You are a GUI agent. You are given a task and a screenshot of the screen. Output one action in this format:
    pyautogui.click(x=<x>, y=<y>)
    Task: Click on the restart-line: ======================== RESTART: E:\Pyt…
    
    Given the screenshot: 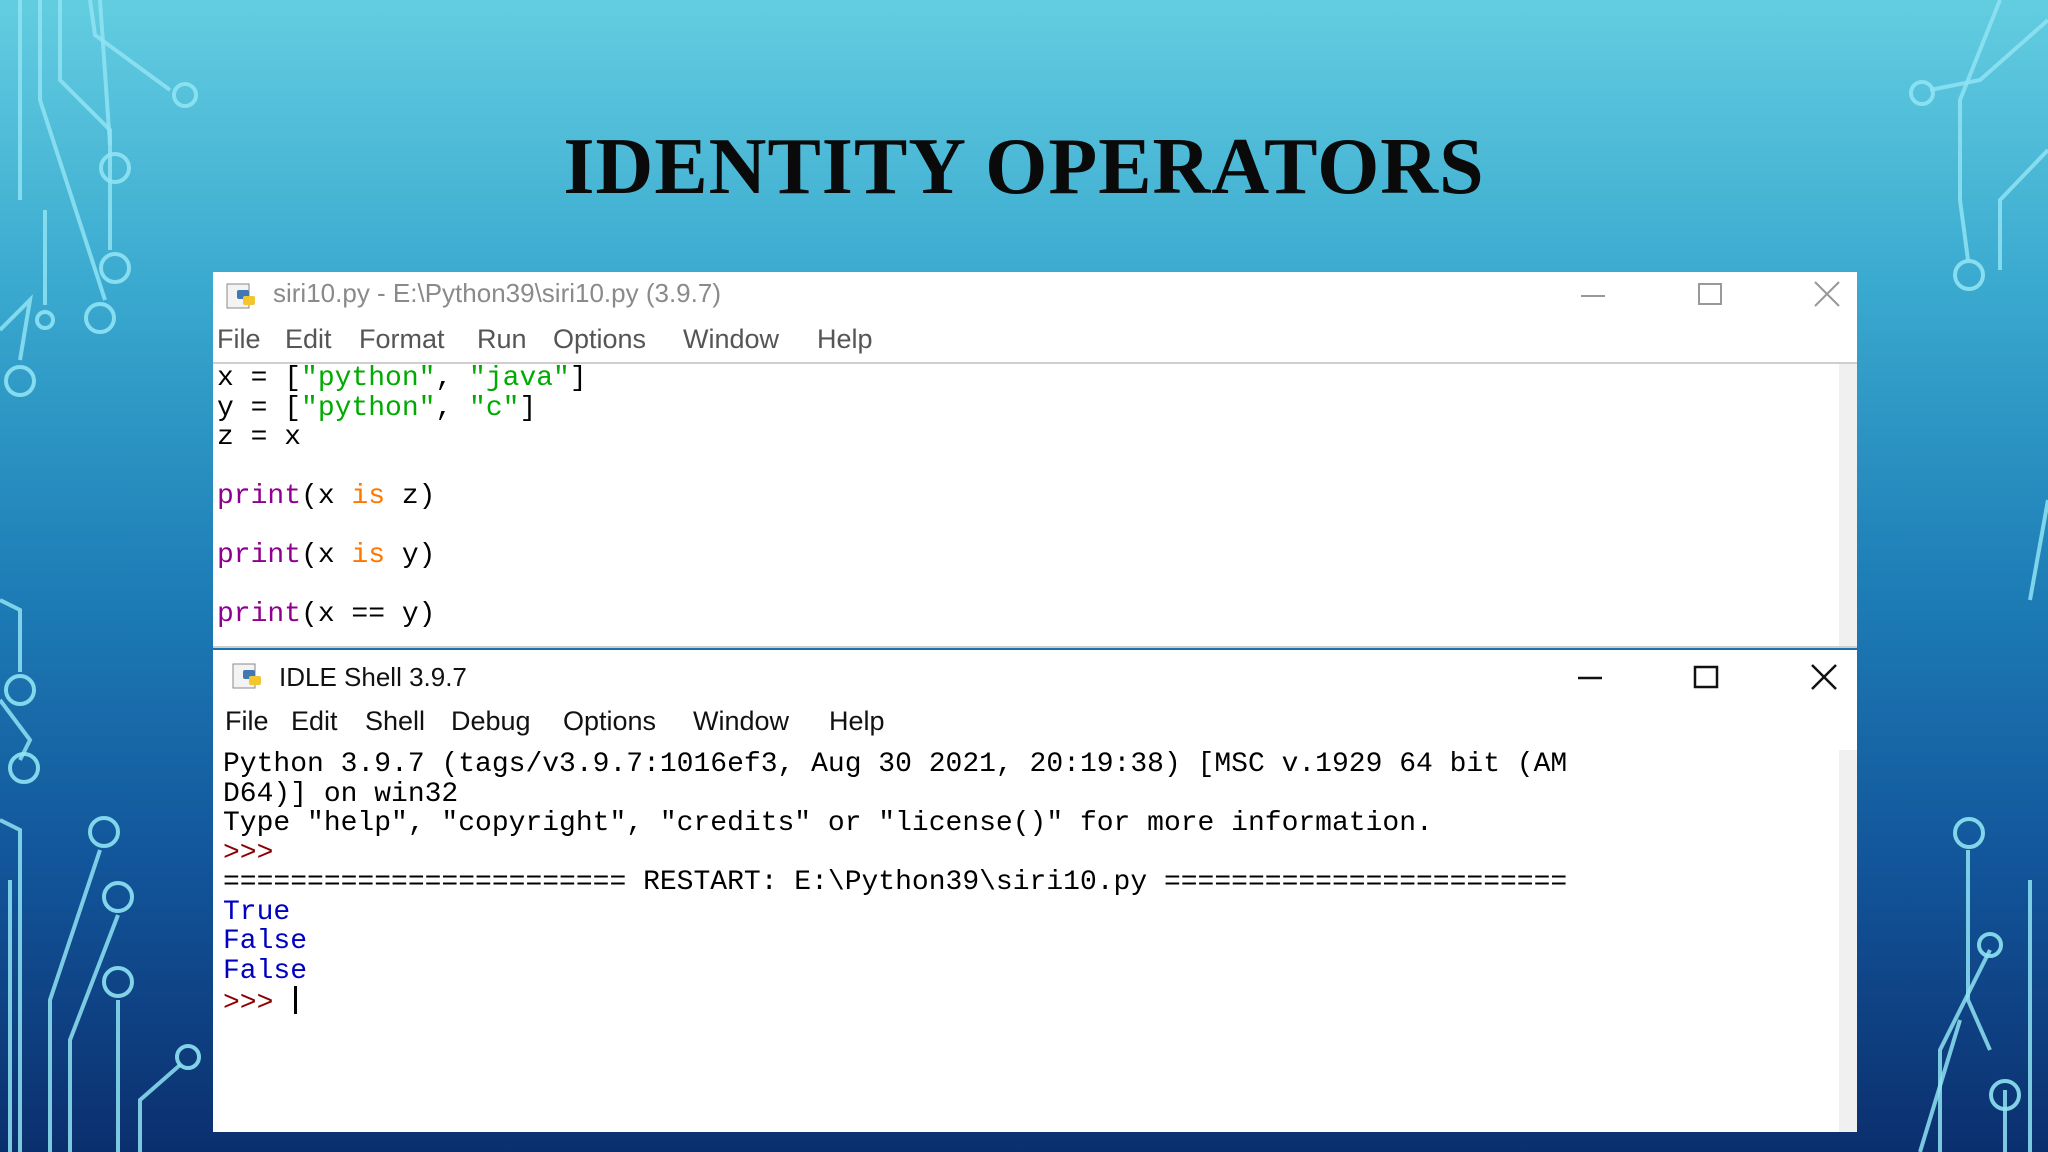 What is the action you would take?
    pyautogui.click(x=895, y=882)
    